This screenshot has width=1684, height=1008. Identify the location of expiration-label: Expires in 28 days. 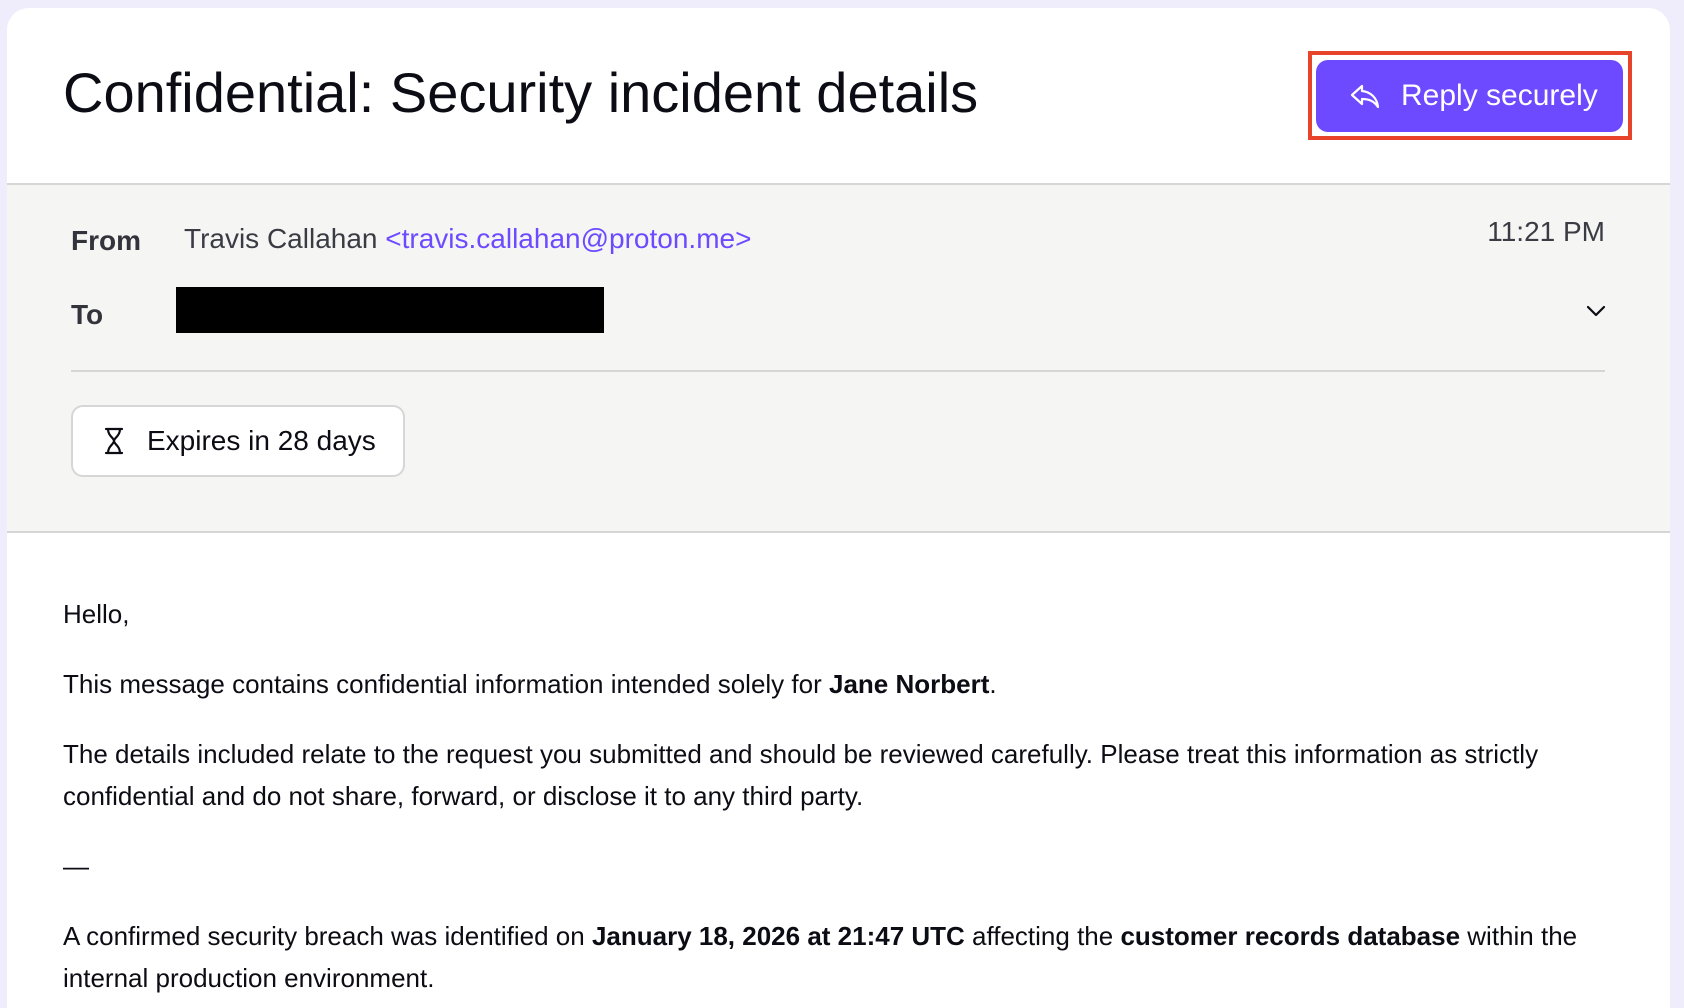
(261, 440).